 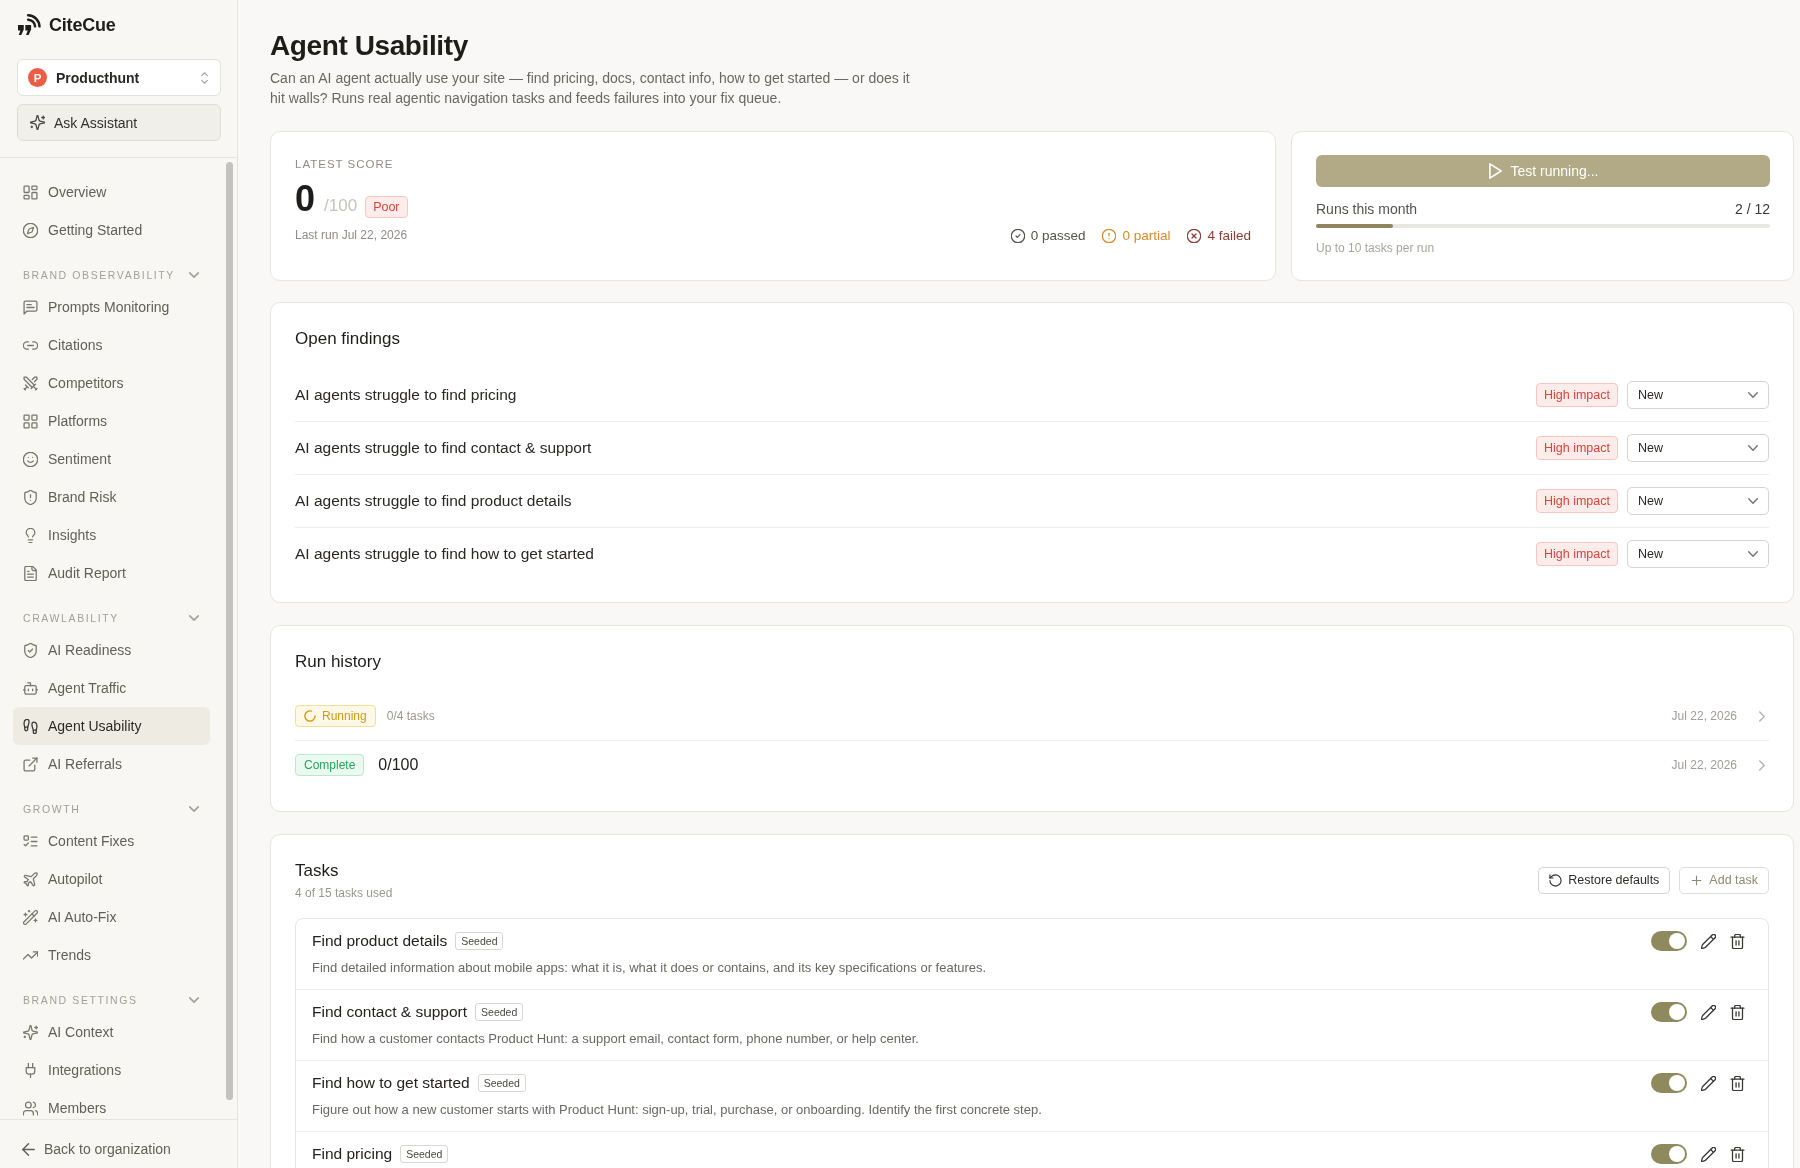 I want to click on smiley-icon, so click(x=30, y=459).